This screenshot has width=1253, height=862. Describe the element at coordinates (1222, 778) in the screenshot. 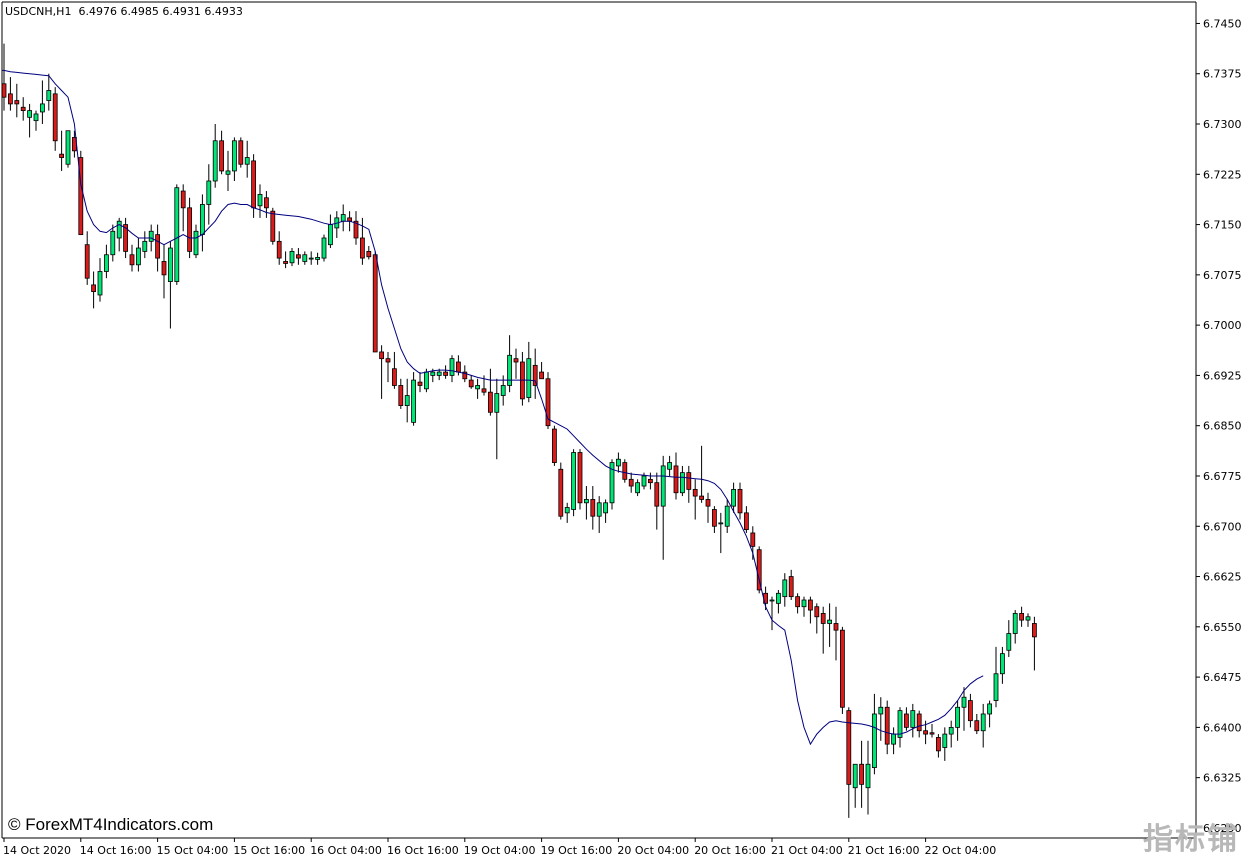

I see `price-tick-label: 6.6325` at that location.